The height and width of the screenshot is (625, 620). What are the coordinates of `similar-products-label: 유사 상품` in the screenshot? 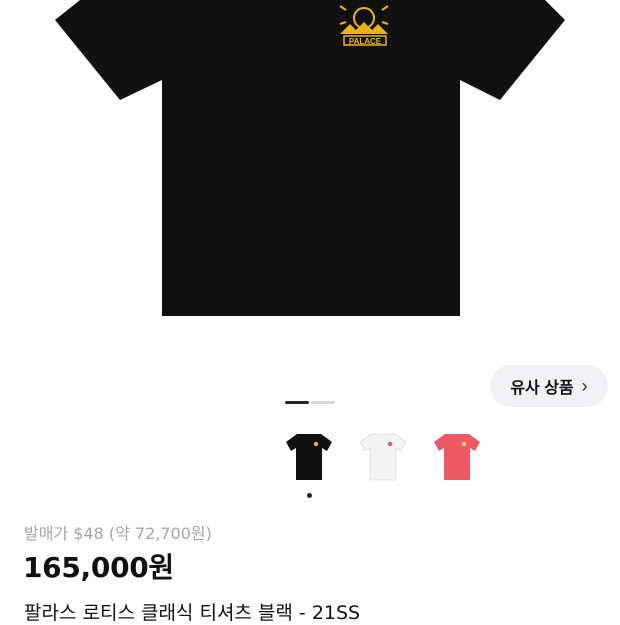 It's located at (542, 388).